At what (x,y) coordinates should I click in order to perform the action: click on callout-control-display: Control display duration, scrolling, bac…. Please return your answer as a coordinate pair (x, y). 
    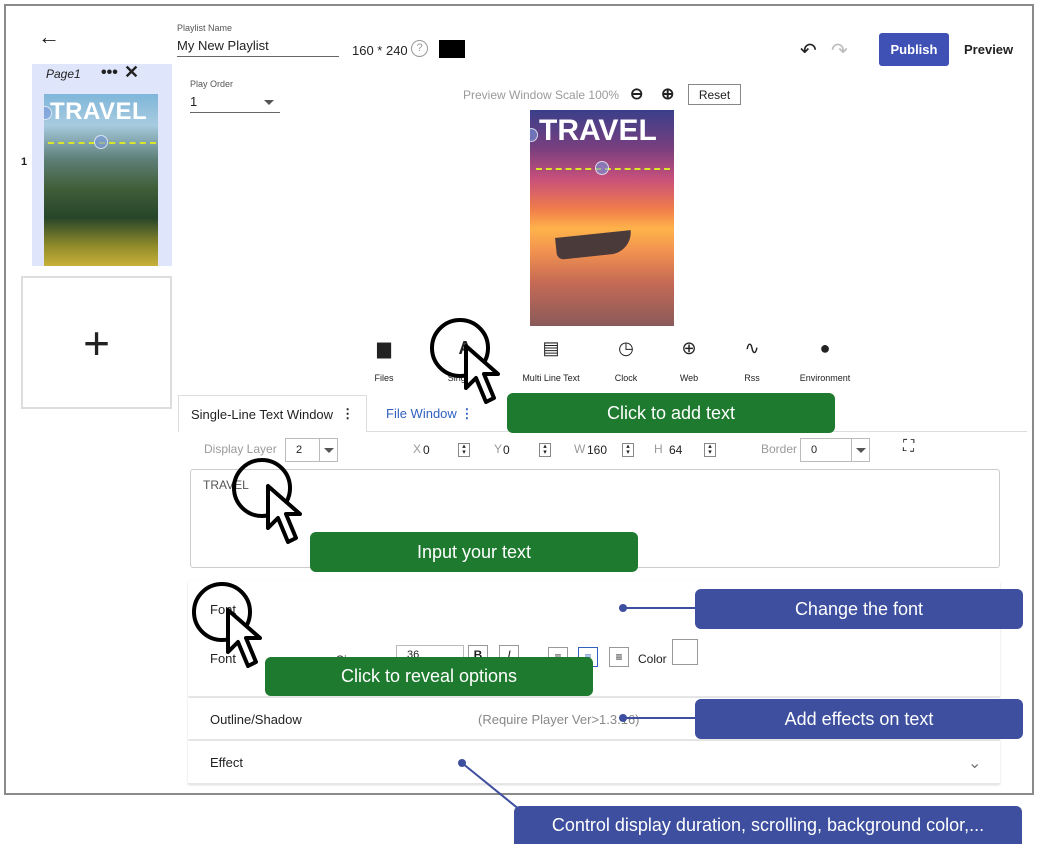
    Looking at the image, I should click on (768, 825).